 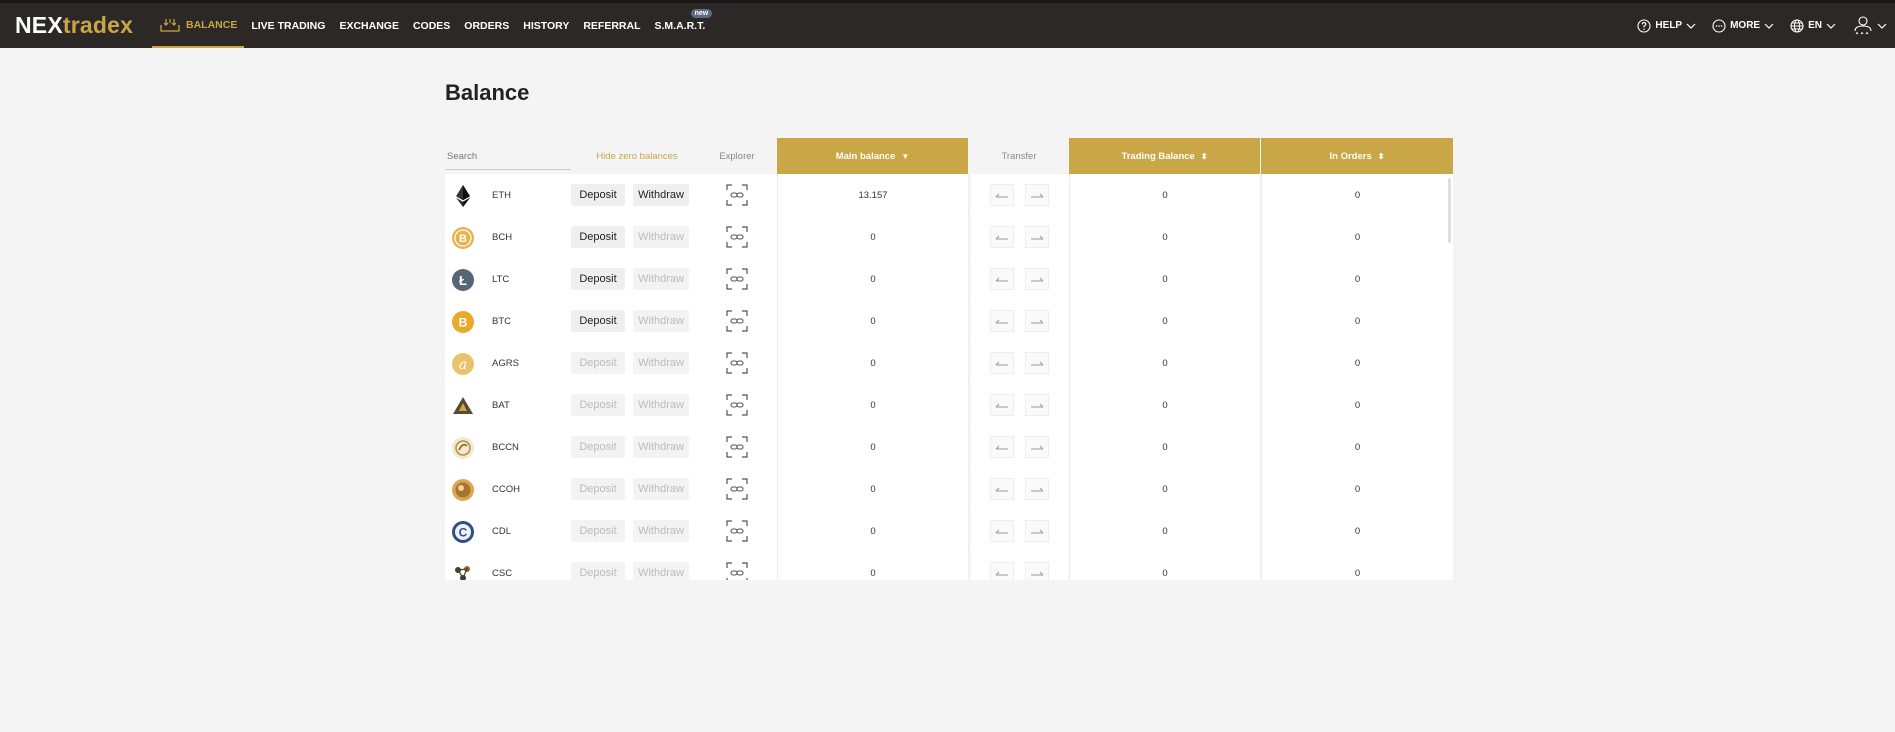 What do you see at coordinates (463, 365) in the screenshot?
I see `svg-text: a` at bounding box center [463, 365].